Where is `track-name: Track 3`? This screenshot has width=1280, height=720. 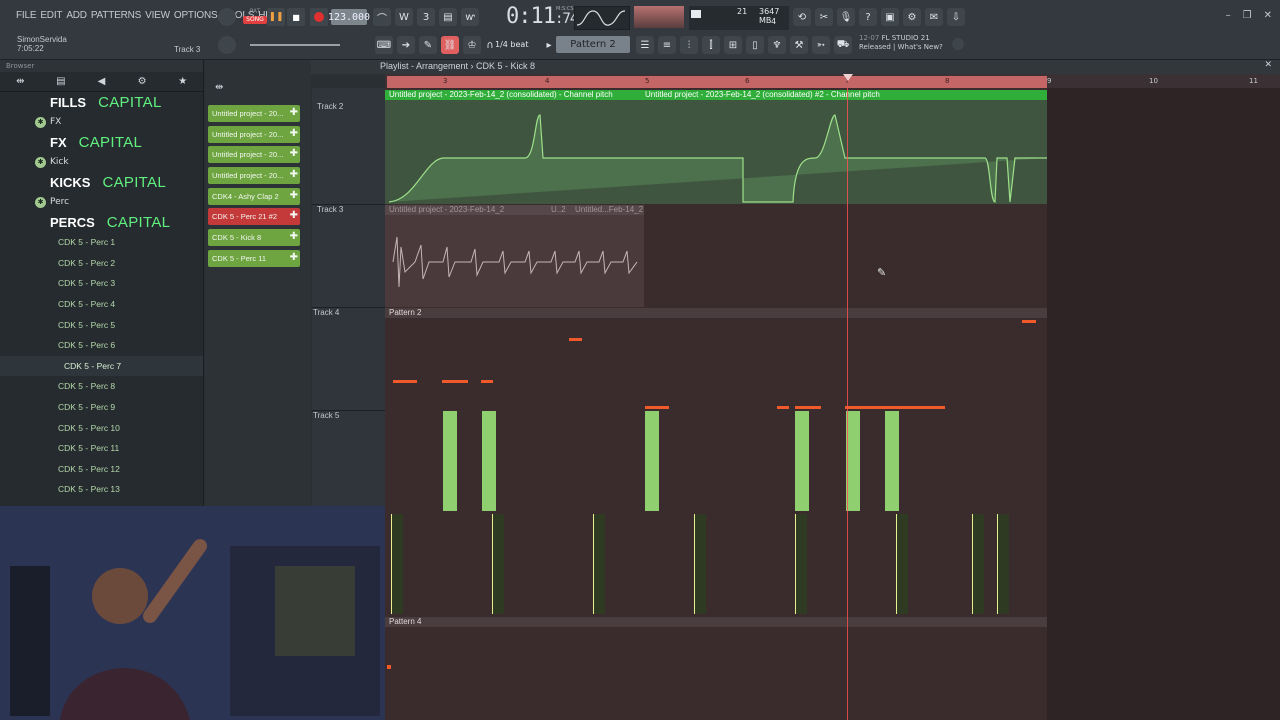 track-name: Track 3 is located at coordinates (330, 209).